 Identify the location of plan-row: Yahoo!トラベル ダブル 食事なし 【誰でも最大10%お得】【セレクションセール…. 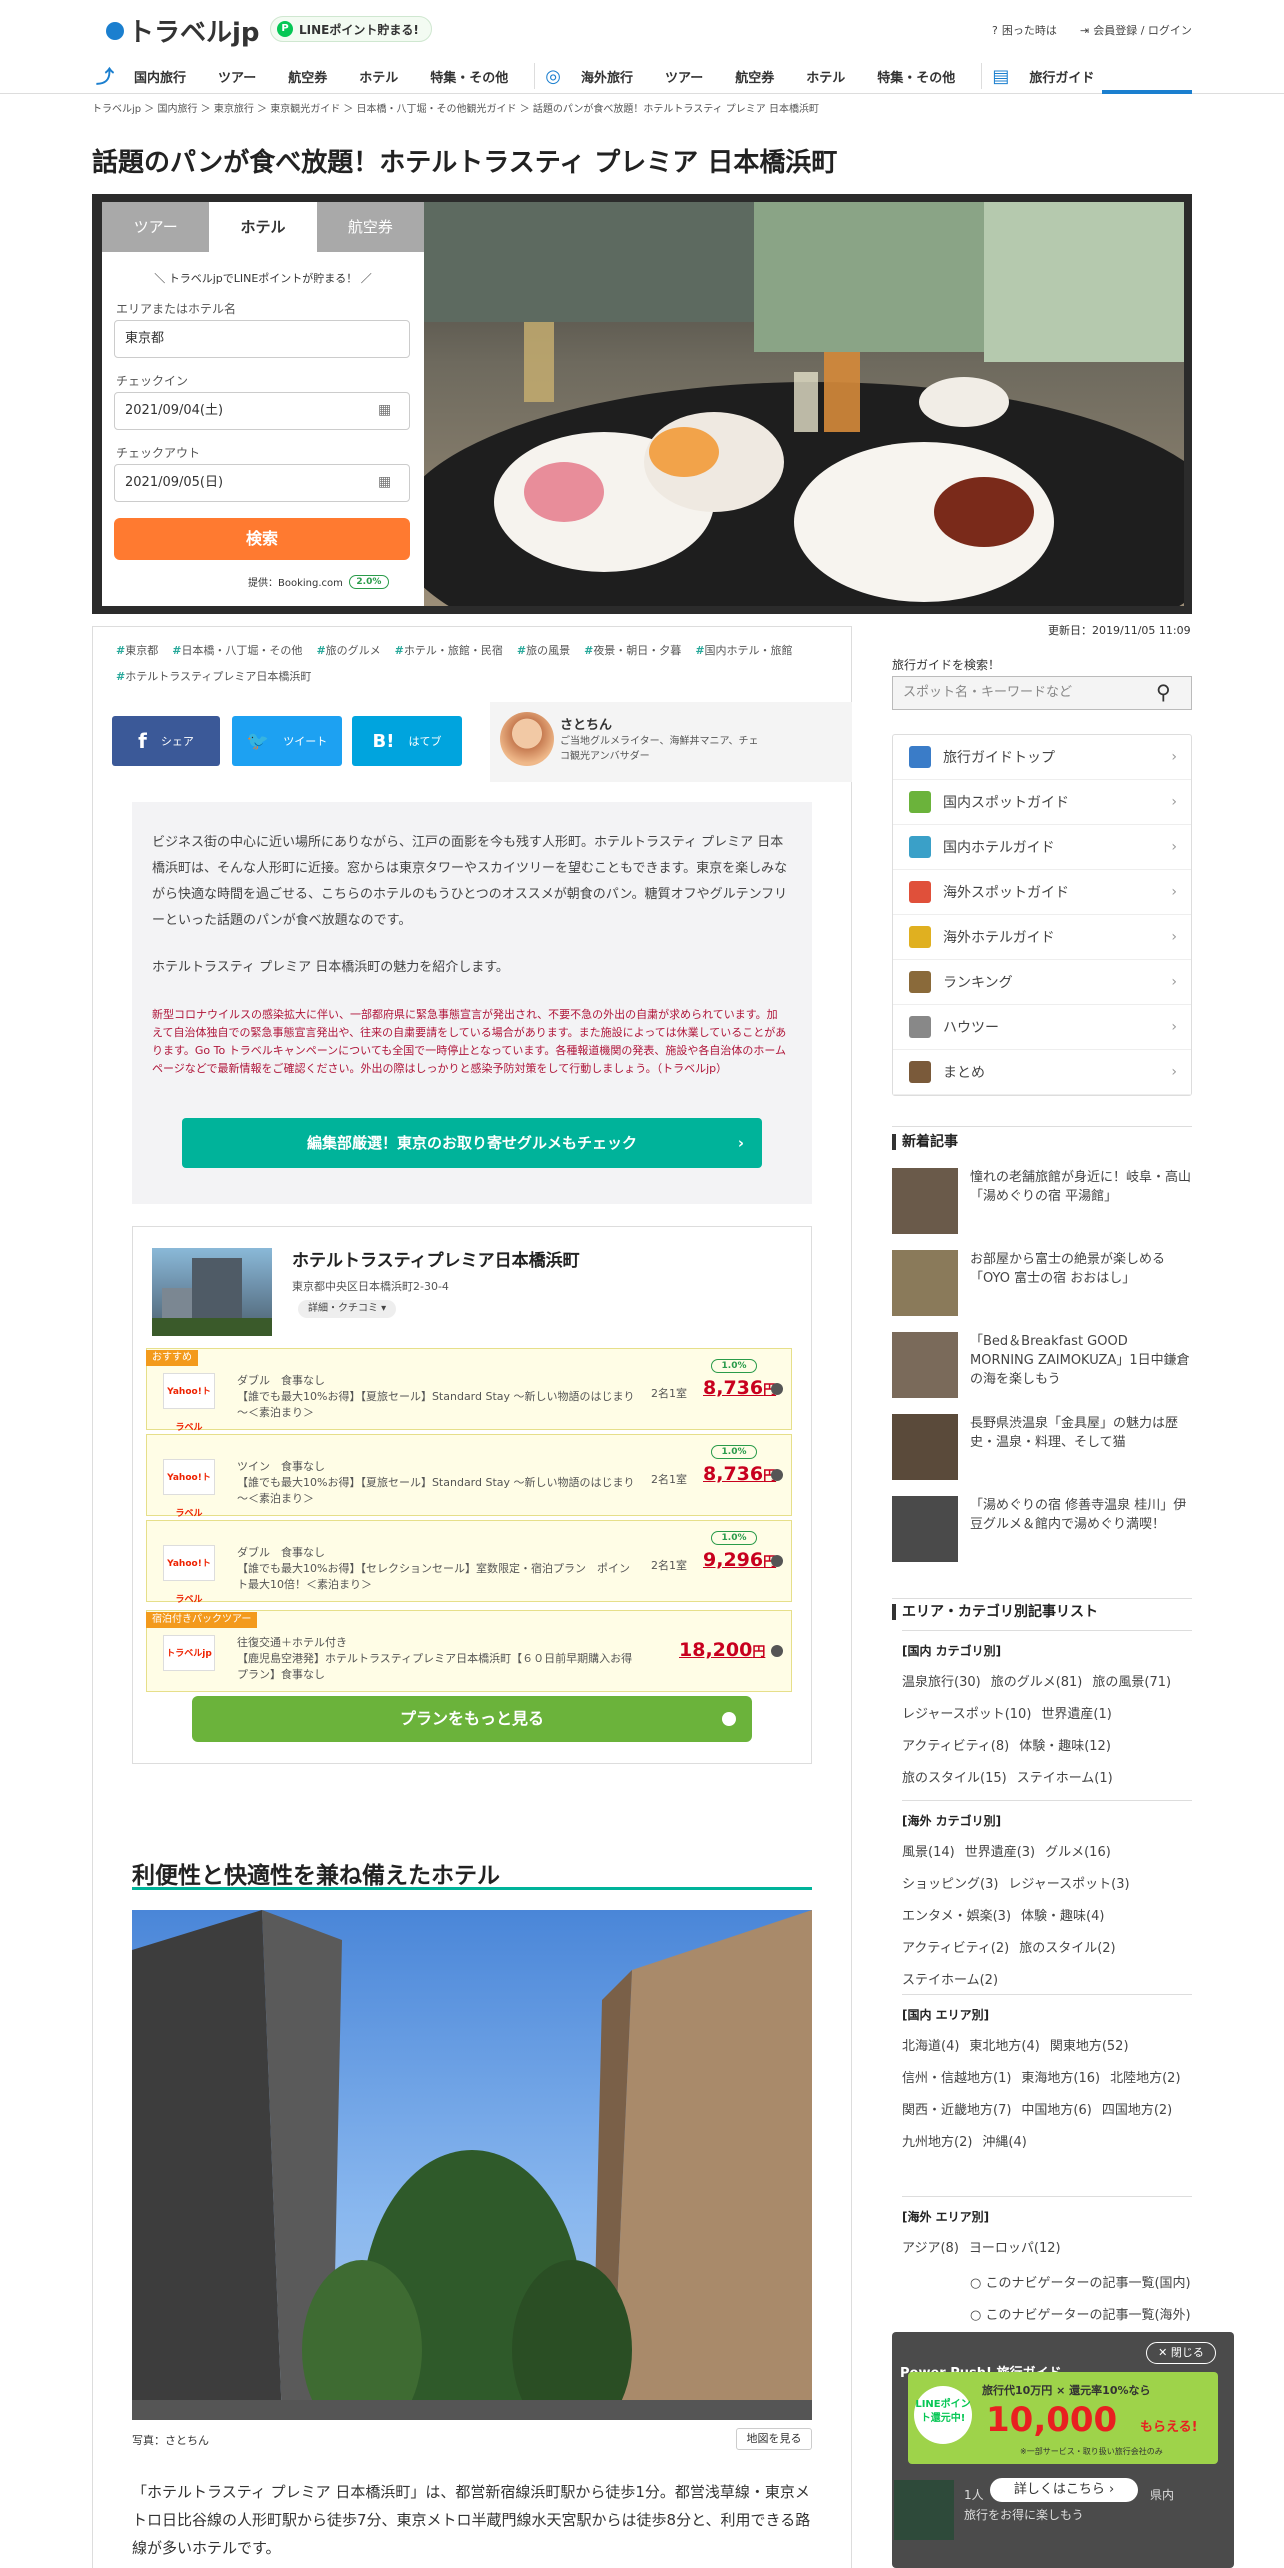
(469, 1562).